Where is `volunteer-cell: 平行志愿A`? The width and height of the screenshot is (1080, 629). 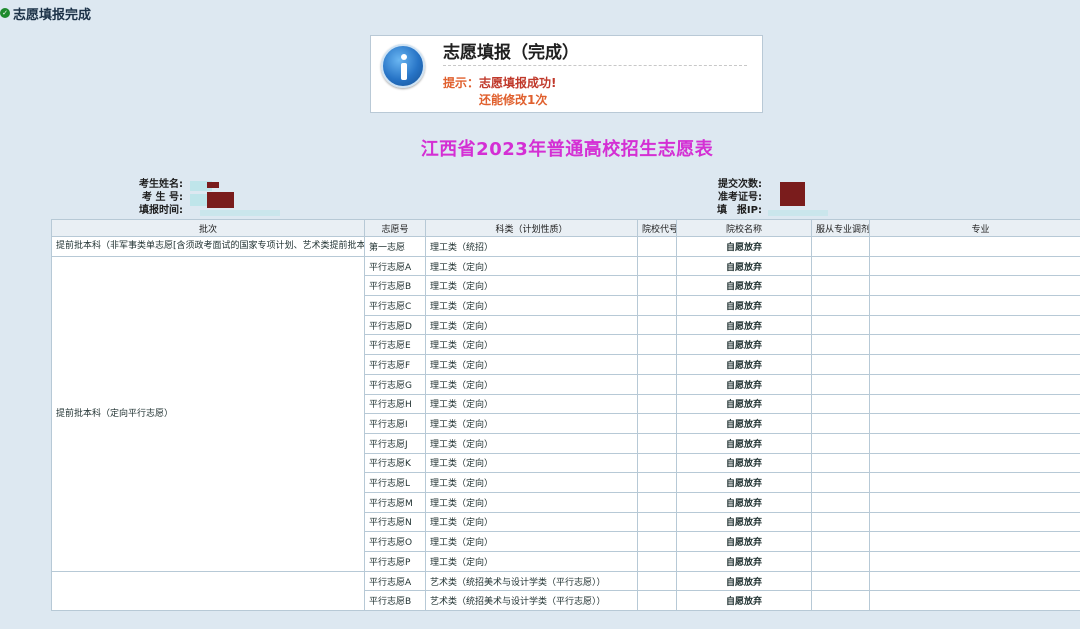 volunteer-cell: 平行志愿A is located at coordinates (395, 266).